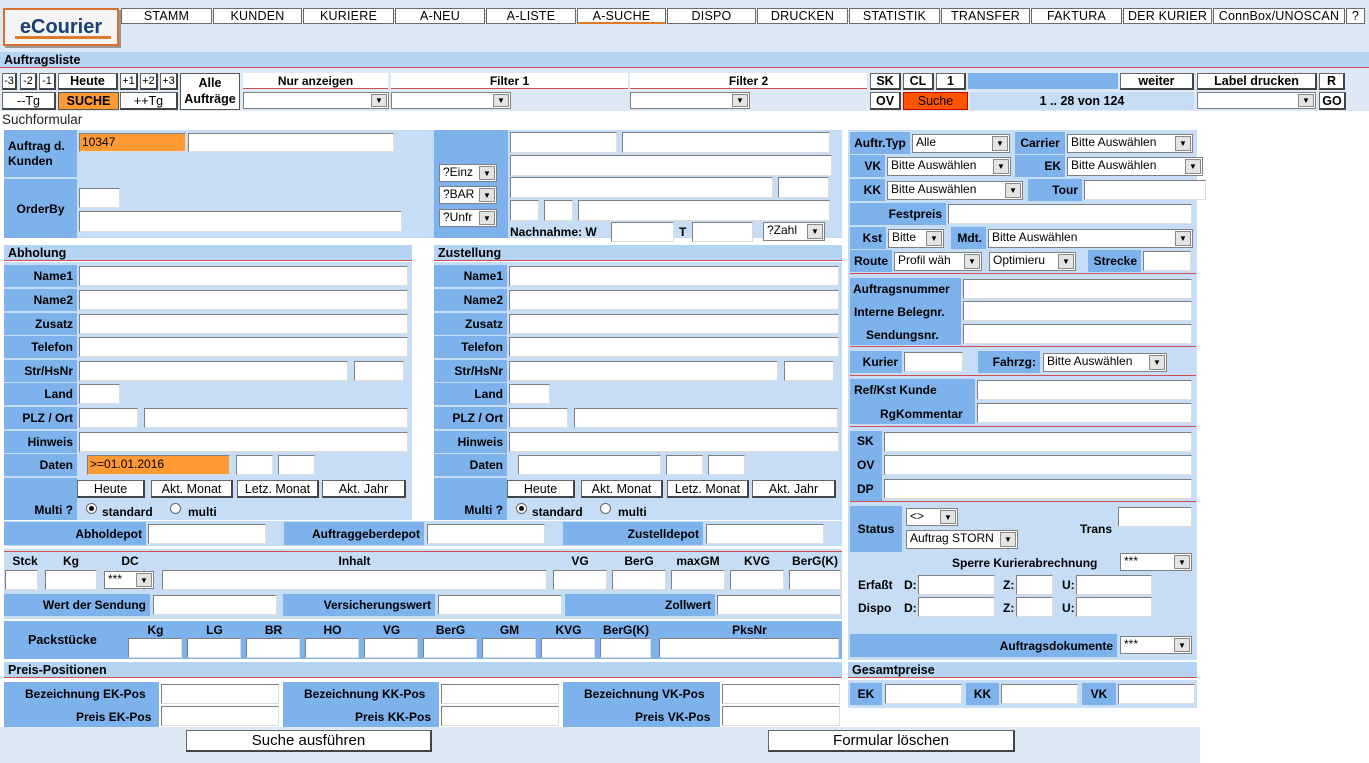  I want to click on day-minus-1-button: -1, so click(47, 81).